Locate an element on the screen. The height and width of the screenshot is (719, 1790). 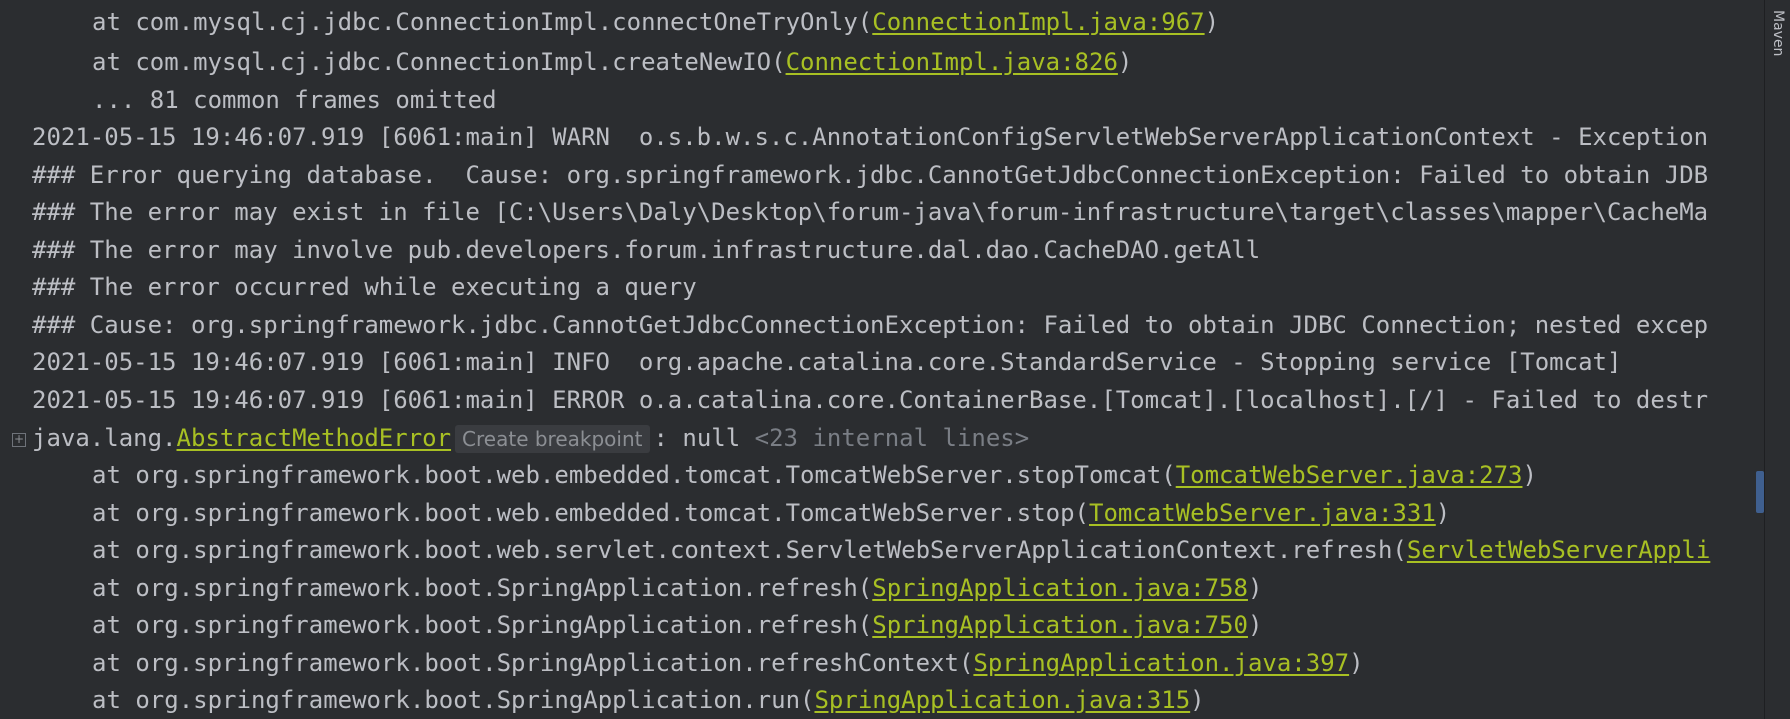
source-link: SpringApplication.java:397 is located at coordinates (1161, 663).